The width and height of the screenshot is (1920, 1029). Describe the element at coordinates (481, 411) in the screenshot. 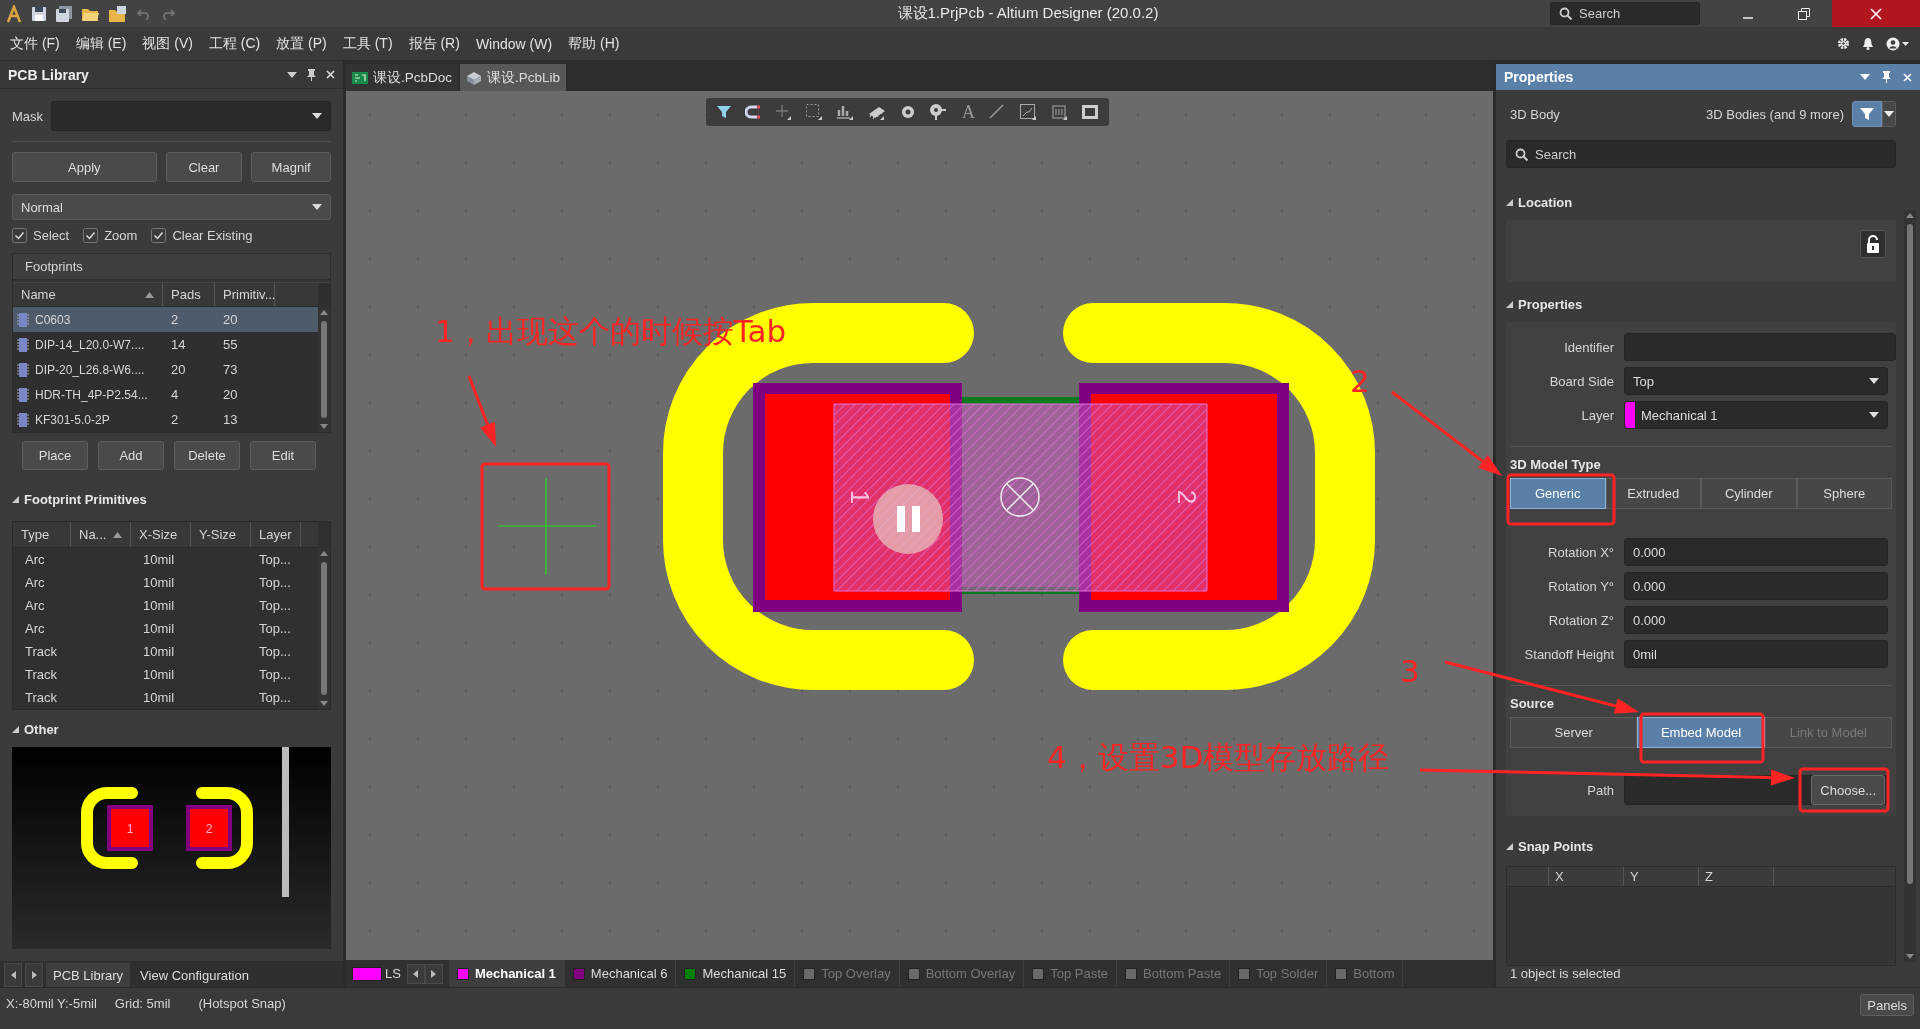

I see `annotation-arrow` at that location.